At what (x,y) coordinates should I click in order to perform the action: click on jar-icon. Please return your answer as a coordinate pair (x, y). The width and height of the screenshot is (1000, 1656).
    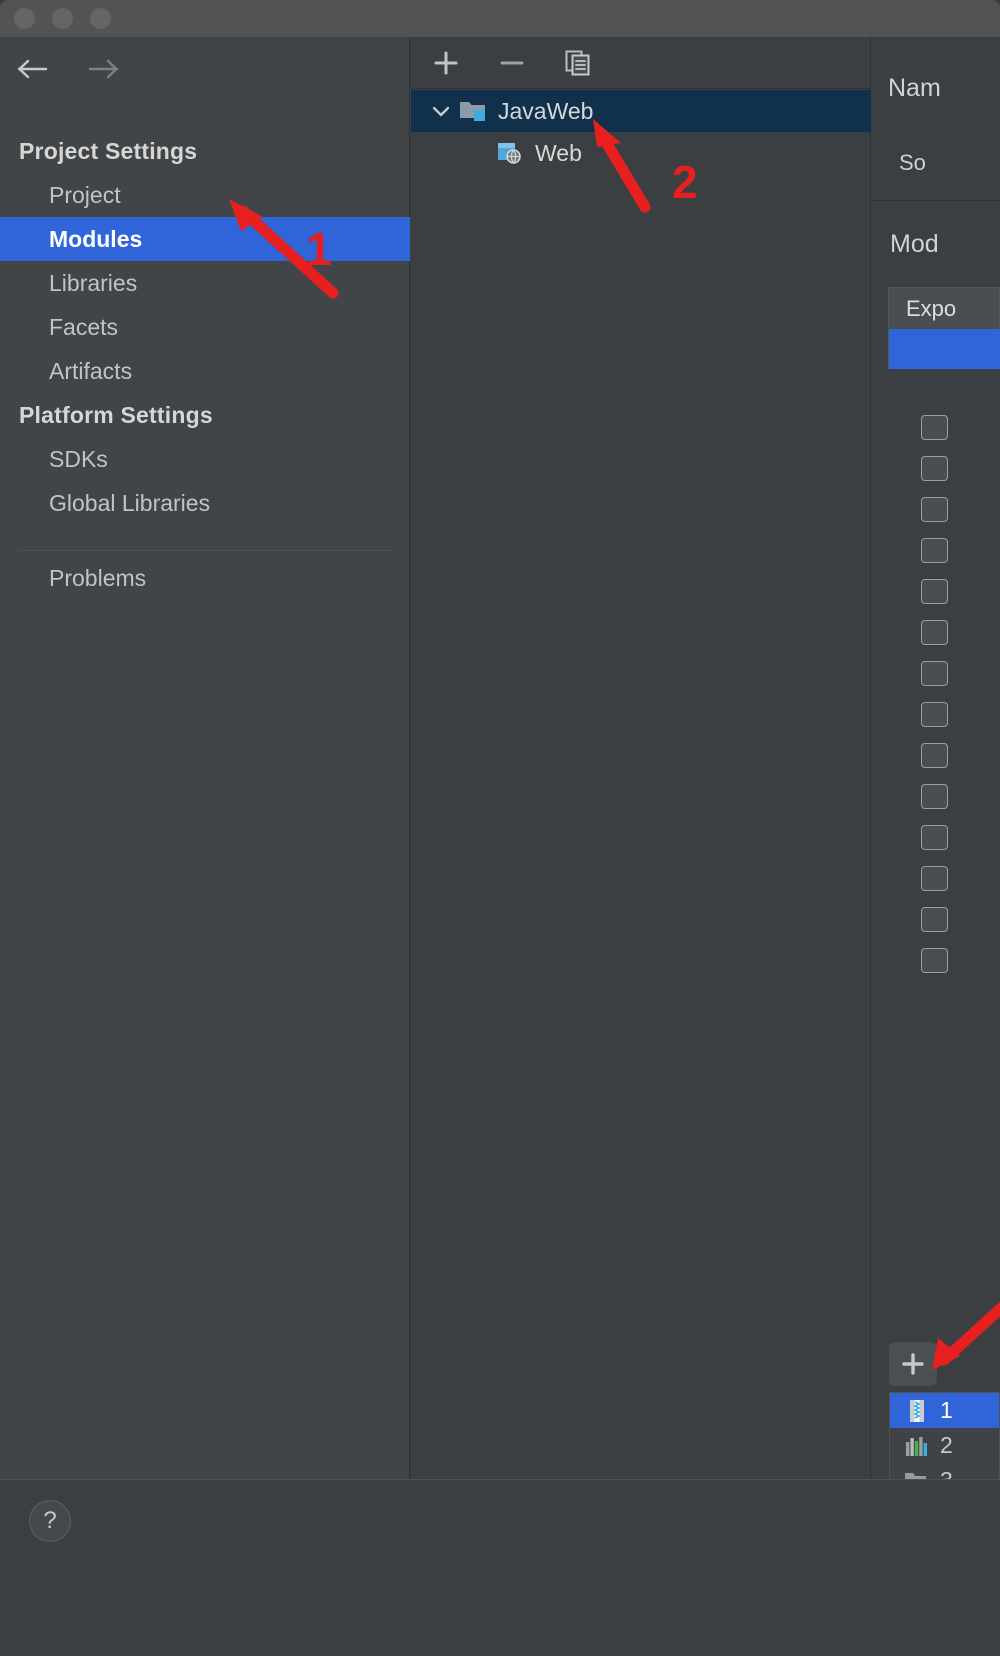
    Looking at the image, I should click on (917, 1411).